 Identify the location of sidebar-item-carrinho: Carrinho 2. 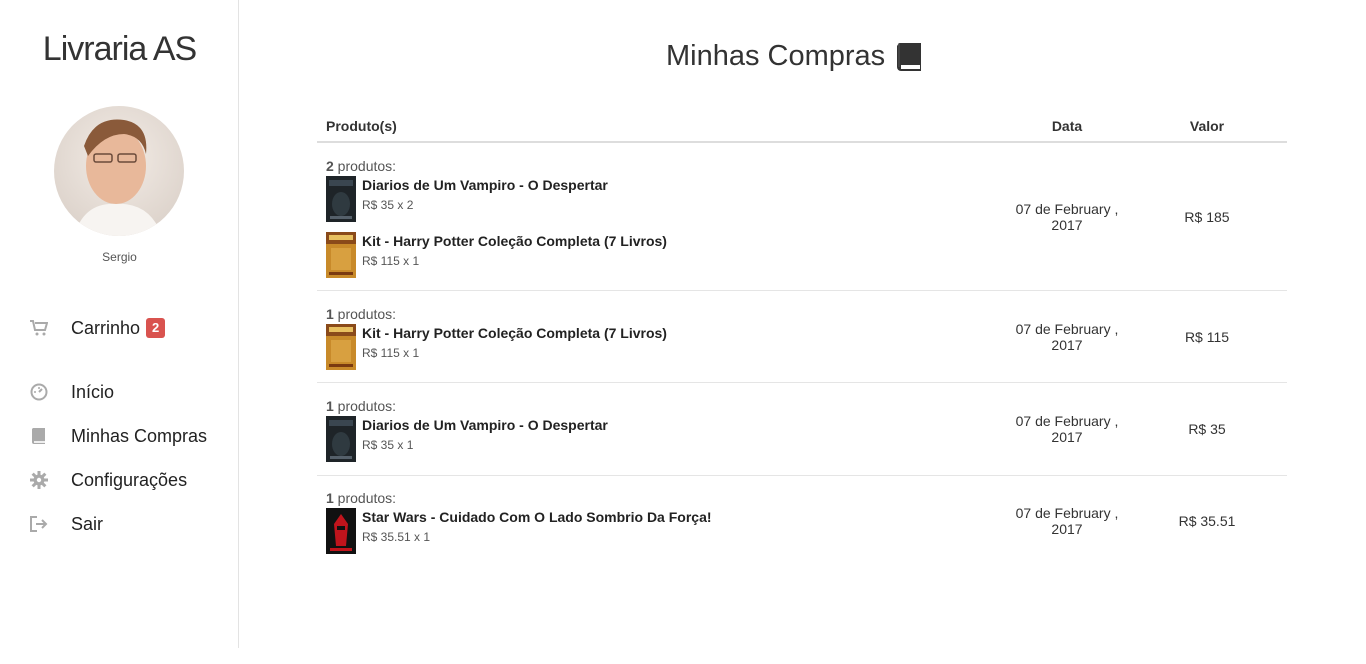
(98, 328).